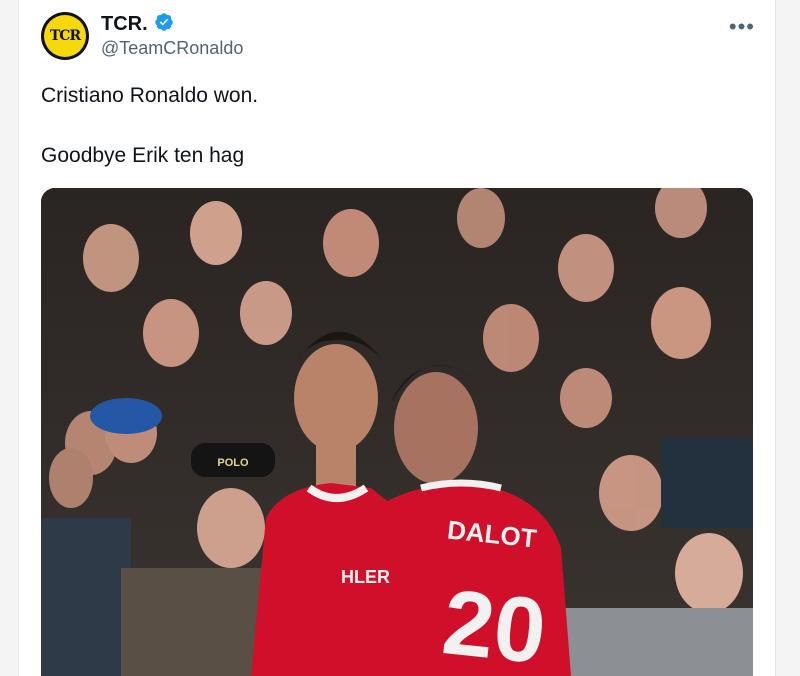 The width and height of the screenshot is (800, 676). What do you see at coordinates (172, 48) in the screenshot?
I see `author-handle: @TeamCRonaldo` at bounding box center [172, 48].